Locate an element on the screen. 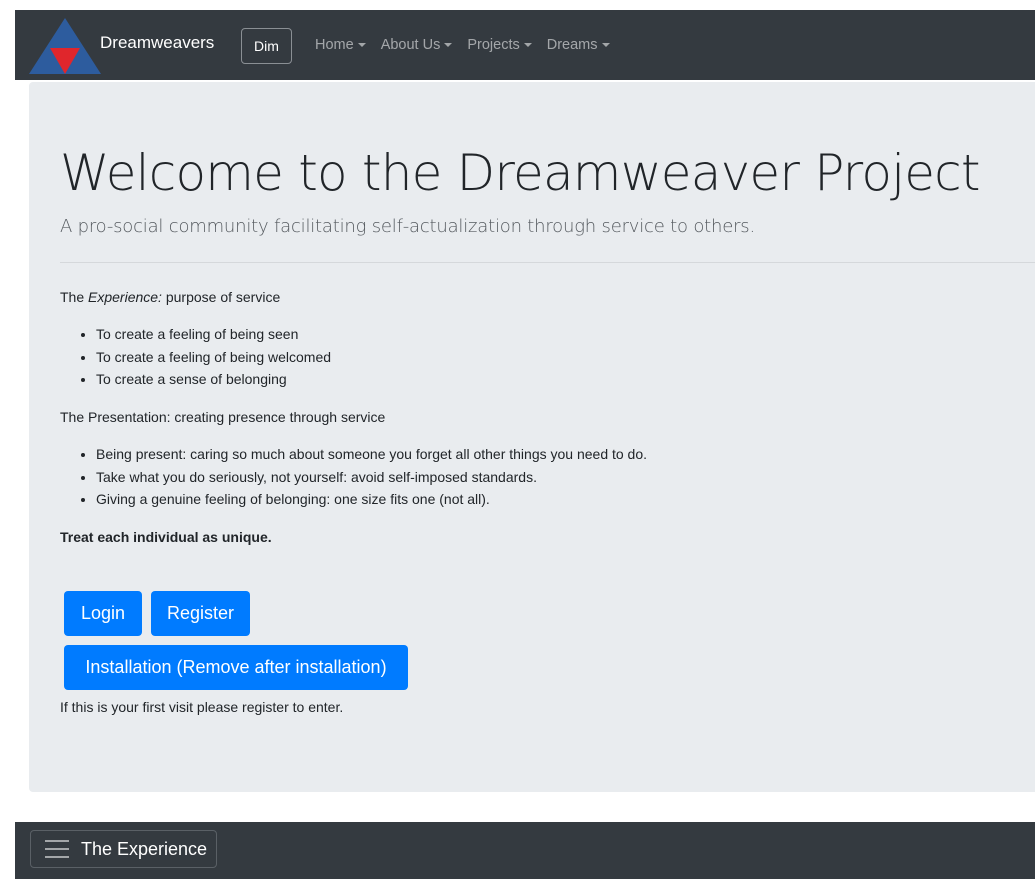 Image resolution: width=1035 pixels, height=879 pixels. experience-emphasis: Experience: is located at coordinates (125, 297).